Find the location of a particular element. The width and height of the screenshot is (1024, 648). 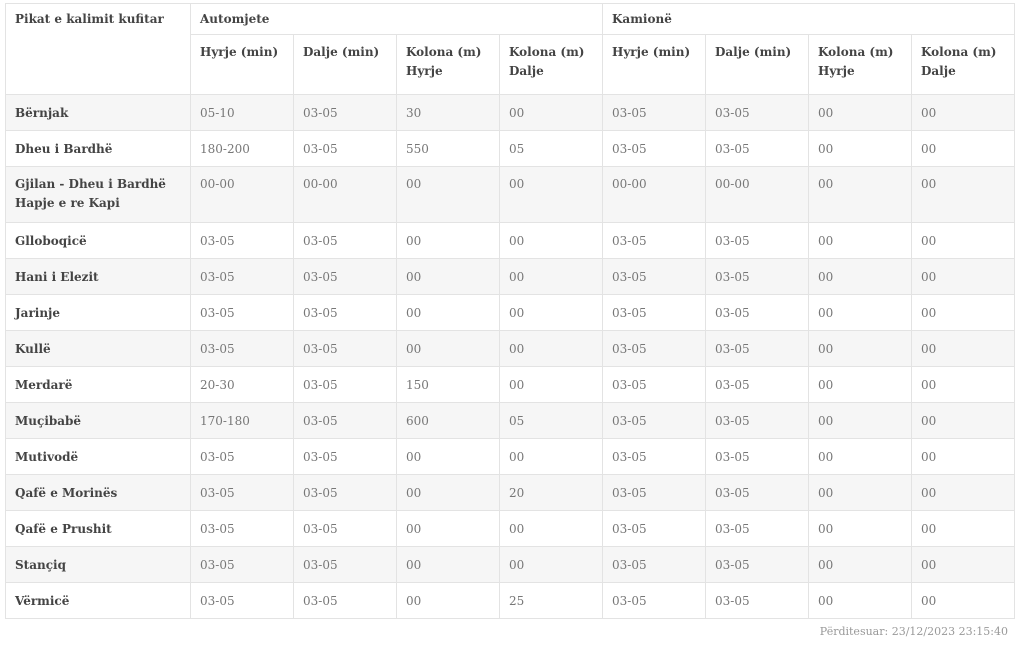

crossing-name: Jarinje is located at coordinates (38, 313).